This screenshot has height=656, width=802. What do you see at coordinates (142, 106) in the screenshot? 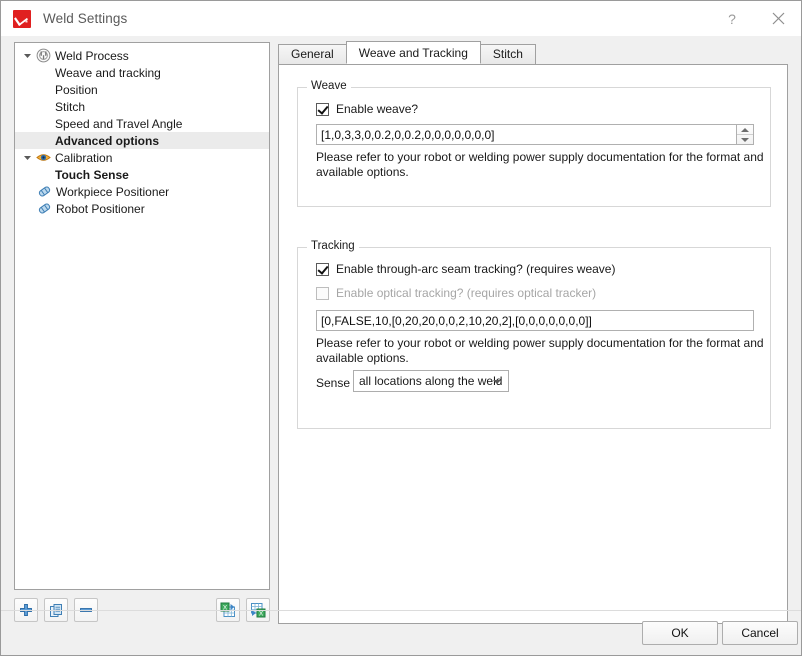
I see `tree-item-stitch: Stitch` at bounding box center [142, 106].